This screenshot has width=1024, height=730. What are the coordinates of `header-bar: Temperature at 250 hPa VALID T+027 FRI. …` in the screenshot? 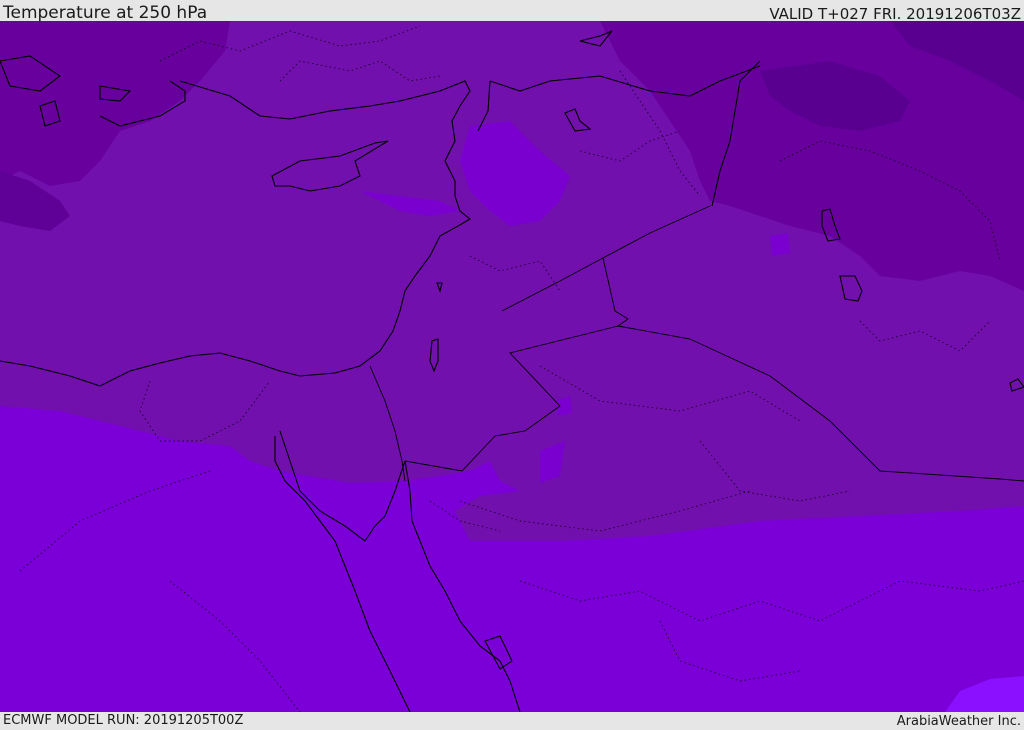 It's located at (512, 11).